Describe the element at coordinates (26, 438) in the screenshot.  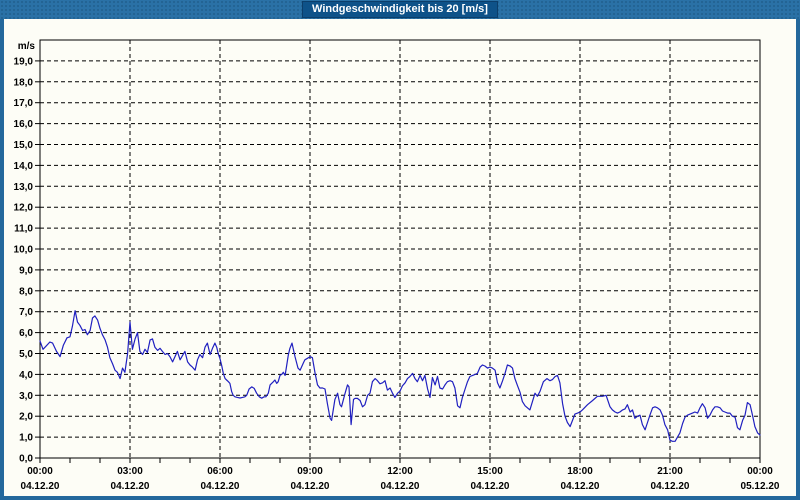
I see `y-tick-label: 1,0` at that location.